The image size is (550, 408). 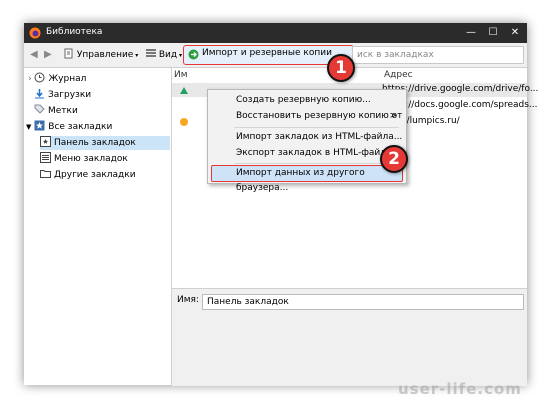 What do you see at coordinates (45, 157) in the screenshot?
I see `bookmarks-menu-icon` at bounding box center [45, 157].